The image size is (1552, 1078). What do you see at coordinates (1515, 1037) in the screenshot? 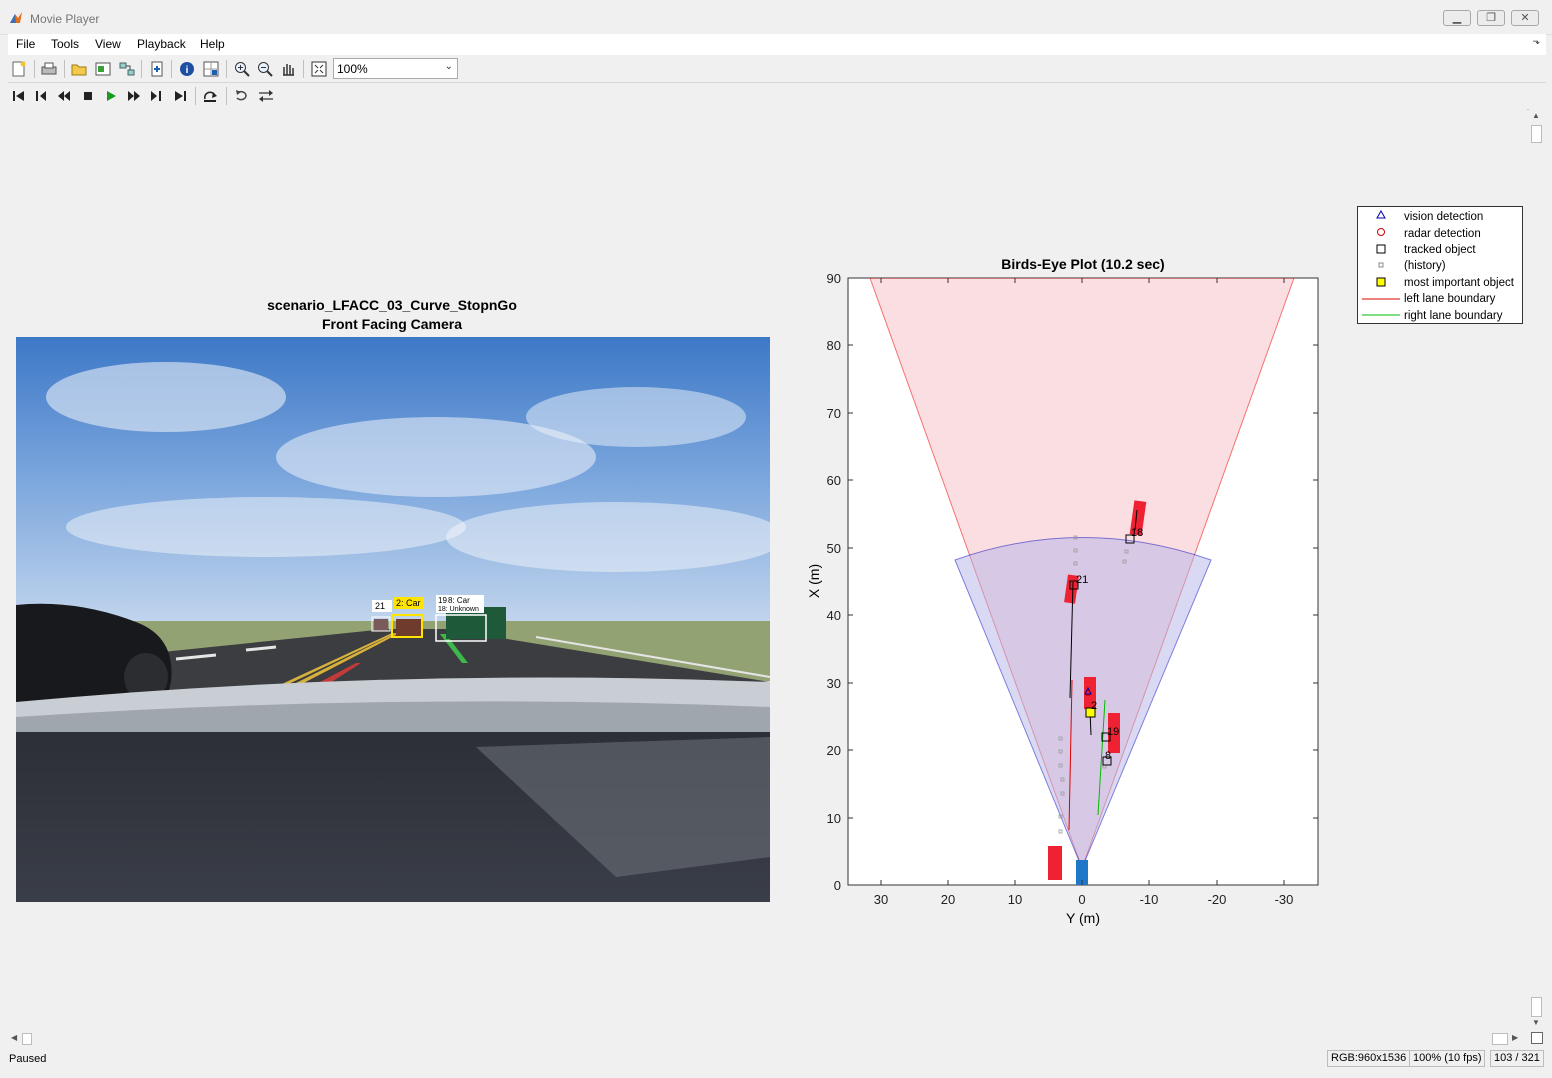
I see `scroll-right-icon: ▶` at bounding box center [1515, 1037].